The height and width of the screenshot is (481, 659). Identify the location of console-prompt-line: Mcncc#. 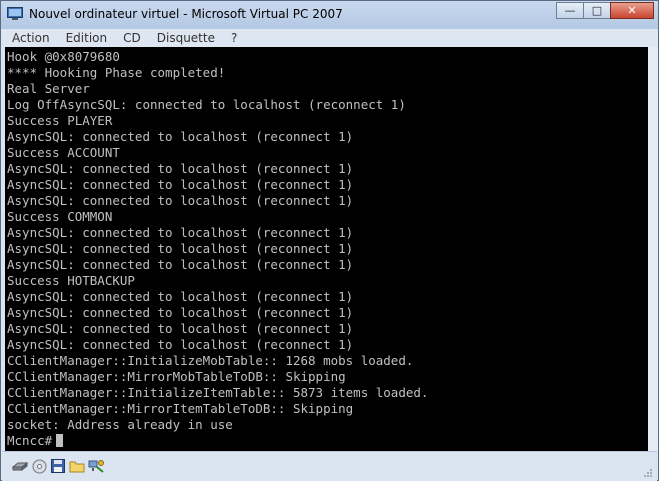
(327, 441).